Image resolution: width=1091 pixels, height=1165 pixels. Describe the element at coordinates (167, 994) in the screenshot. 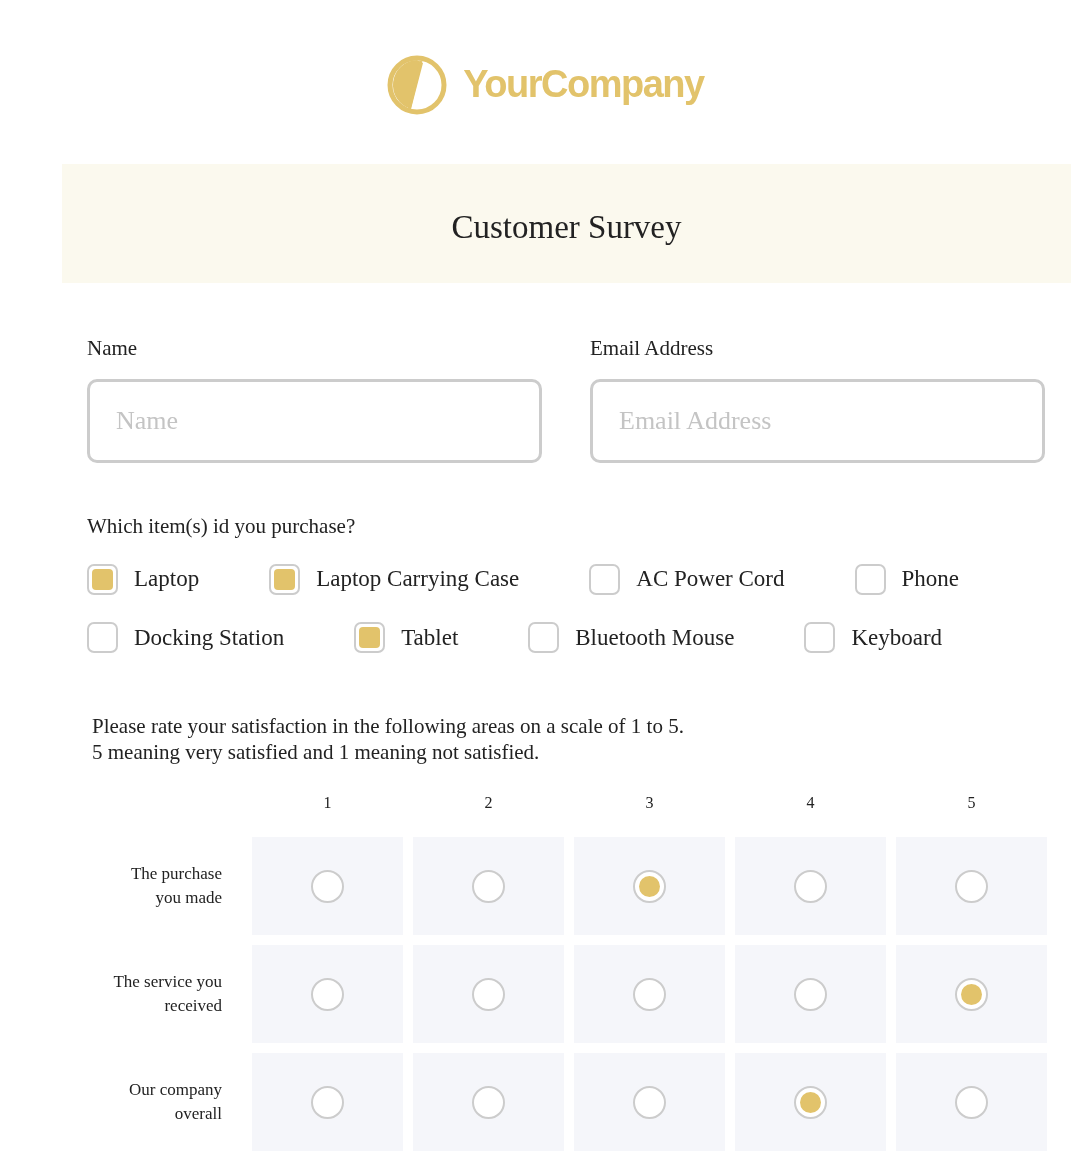

I see `rating-row-label: The service you received` at that location.